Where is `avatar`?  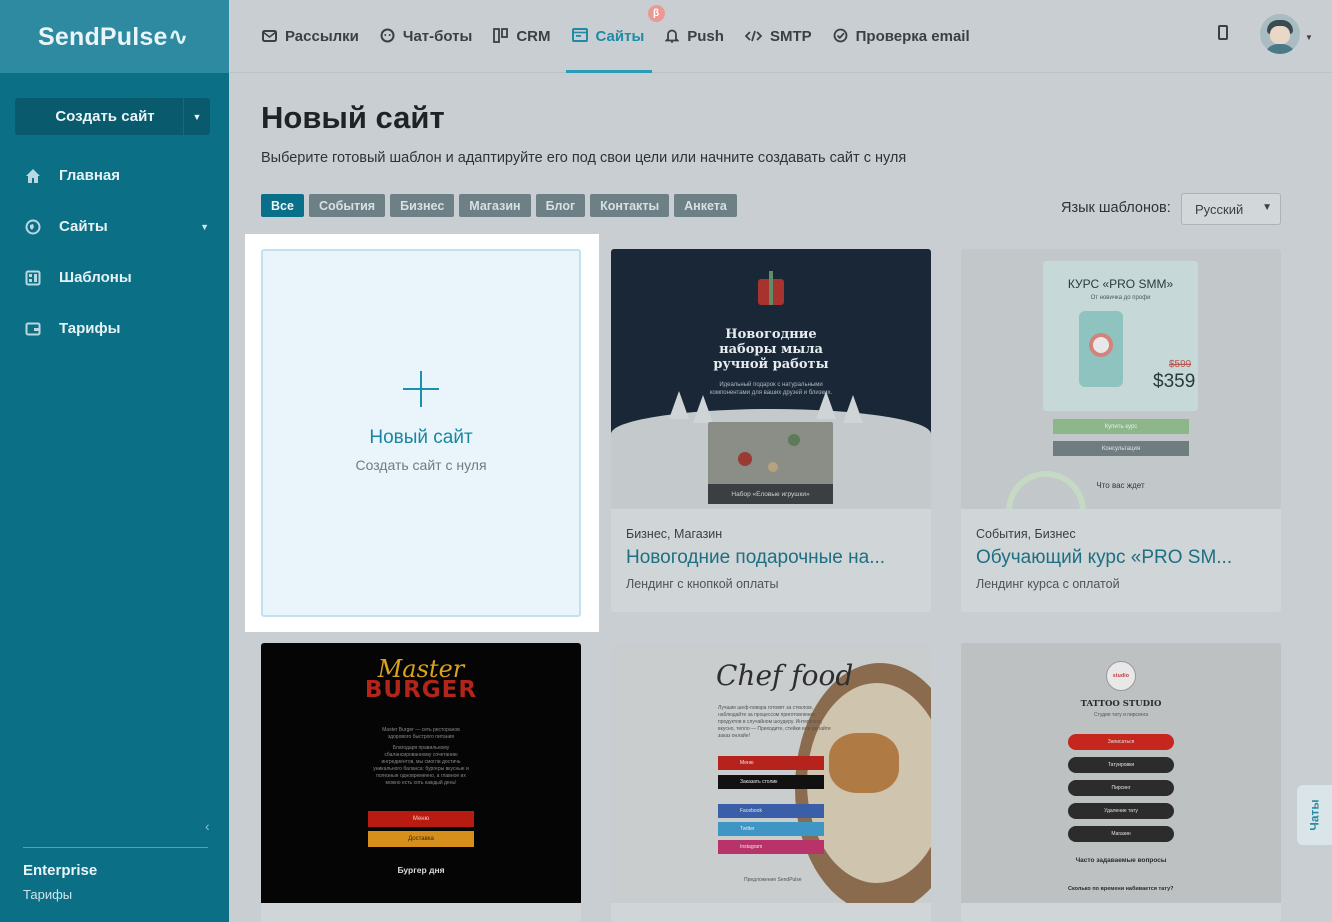
avatar is located at coordinates (1280, 34).